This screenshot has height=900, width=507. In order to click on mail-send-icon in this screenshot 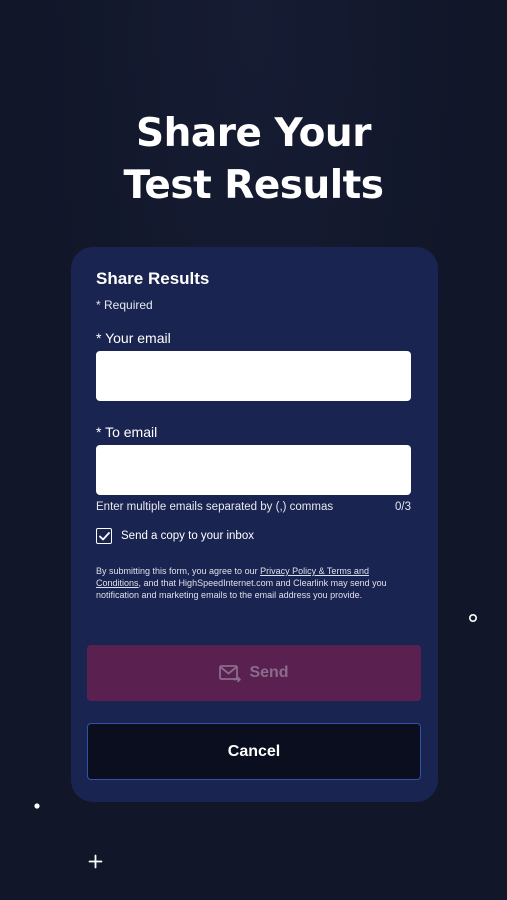, I will do `click(230, 673)`.